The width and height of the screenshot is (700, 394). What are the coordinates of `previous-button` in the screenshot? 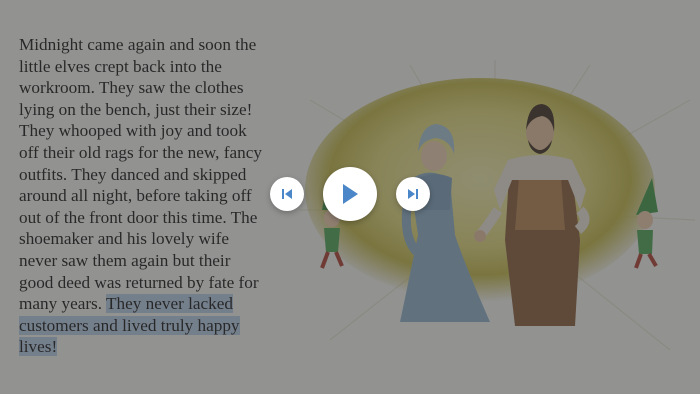 It's located at (287, 194).